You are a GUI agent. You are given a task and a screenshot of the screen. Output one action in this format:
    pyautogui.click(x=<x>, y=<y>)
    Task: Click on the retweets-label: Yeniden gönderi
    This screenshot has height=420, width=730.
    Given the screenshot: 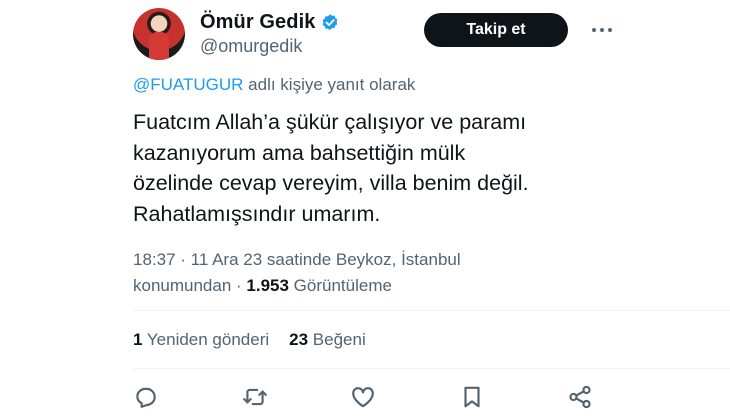 What is the action you would take?
    pyautogui.click(x=206, y=339)
    